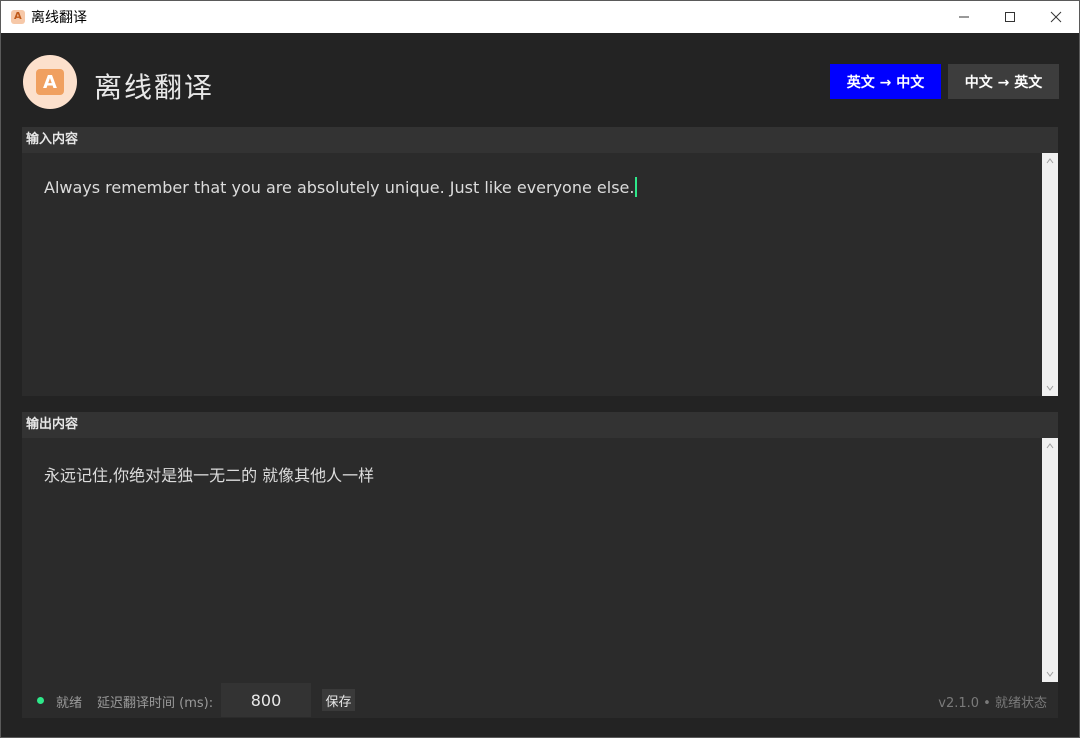 This screenshot has height=738, width=1080. Describe the element at coordinates (59, 18) in the screenshot. I see `window-title: 离线翻译` at that location.